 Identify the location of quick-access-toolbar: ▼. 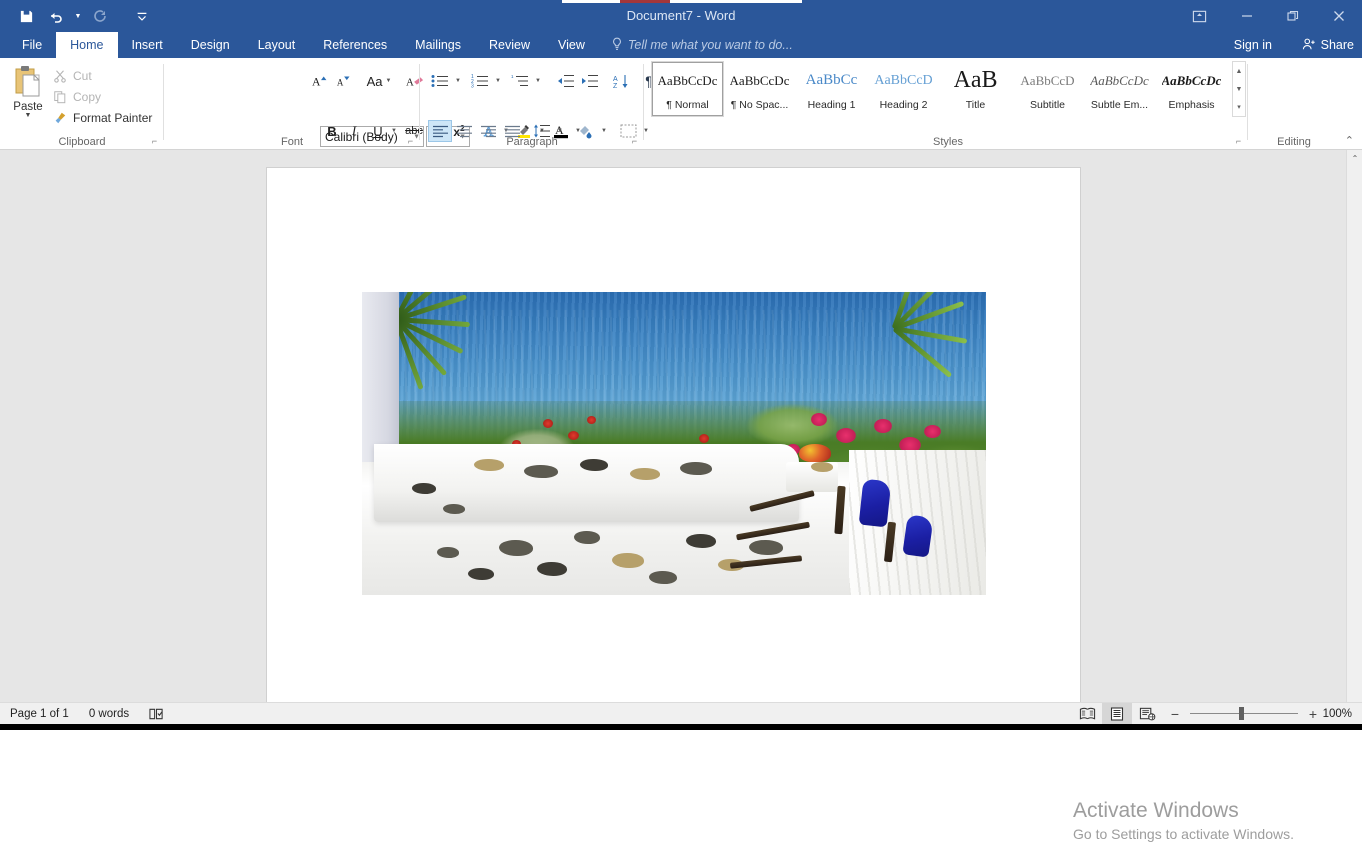
(78, 16).